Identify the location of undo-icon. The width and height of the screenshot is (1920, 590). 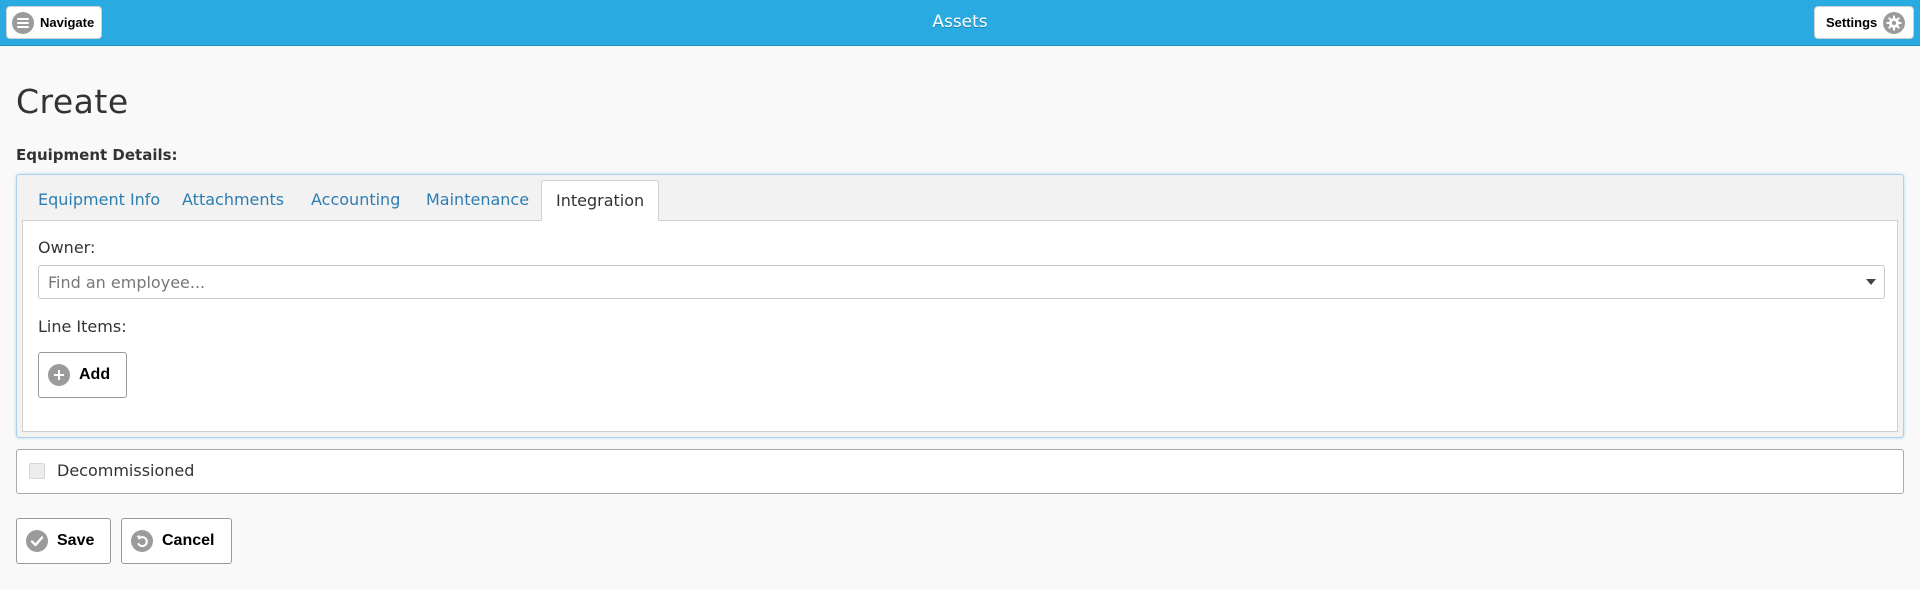
(142, 541).